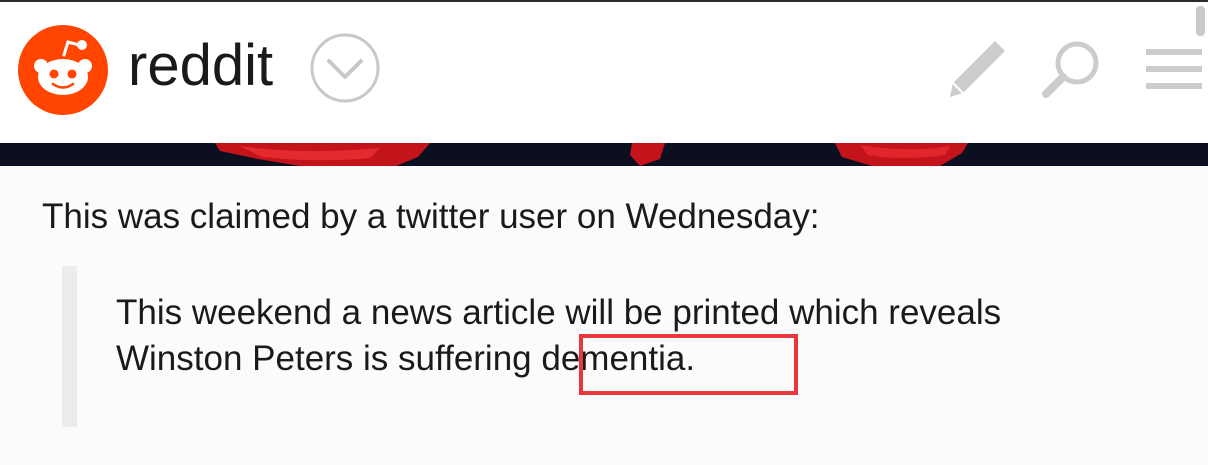 This screenshot has height=465, width=1208. I want to click on post-image-strip, so click(604, 154).